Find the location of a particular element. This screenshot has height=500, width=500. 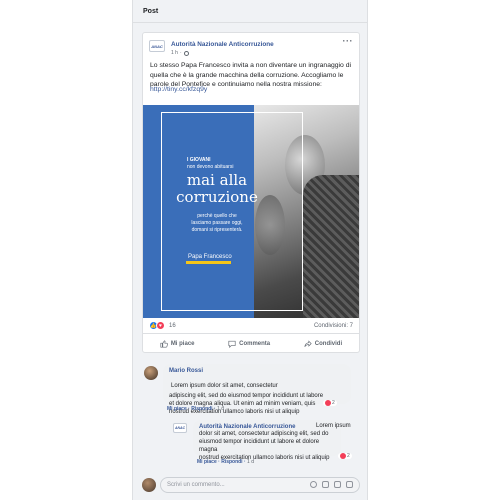

author-logo-text: ANAC is located at coordinates (157, 46).